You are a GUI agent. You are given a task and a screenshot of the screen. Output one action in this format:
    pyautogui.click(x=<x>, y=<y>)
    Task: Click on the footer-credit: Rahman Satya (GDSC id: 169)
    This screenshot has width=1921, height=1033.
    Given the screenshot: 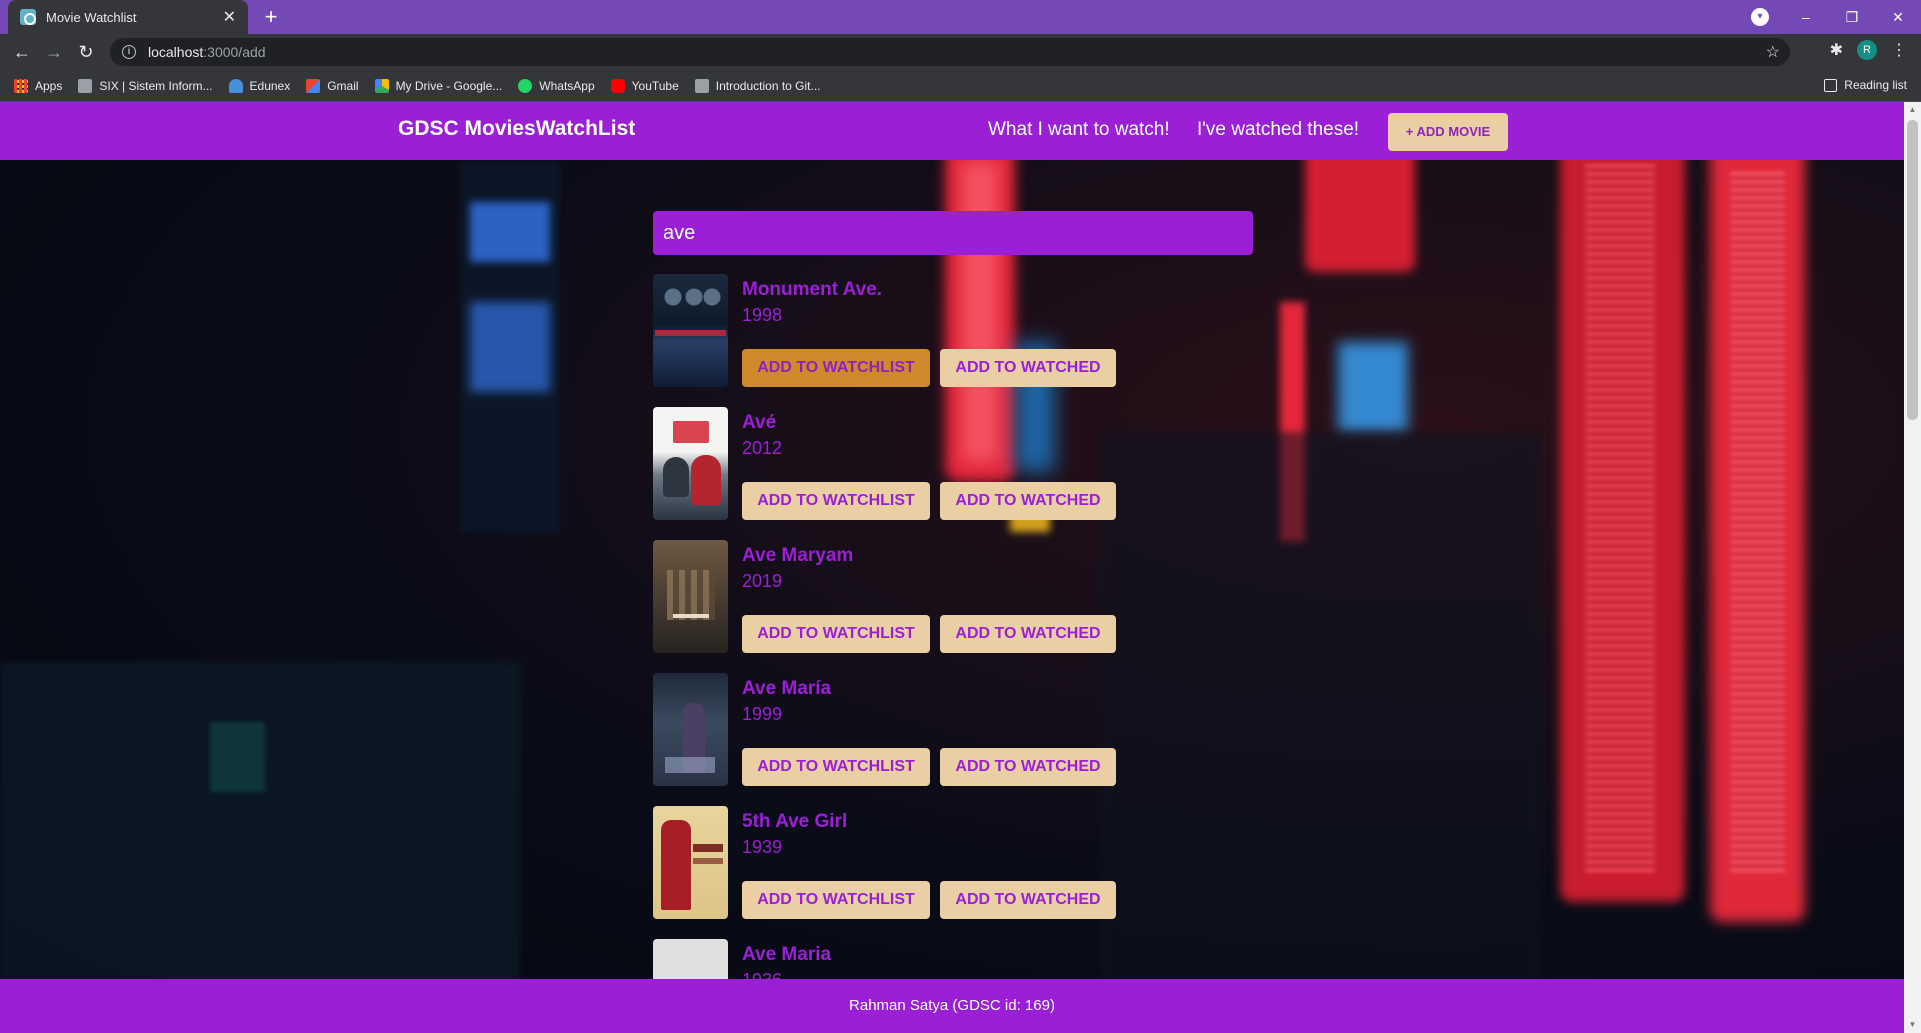 What is the action you would take?
    pyautogui.click(x=952, y=1005)
    